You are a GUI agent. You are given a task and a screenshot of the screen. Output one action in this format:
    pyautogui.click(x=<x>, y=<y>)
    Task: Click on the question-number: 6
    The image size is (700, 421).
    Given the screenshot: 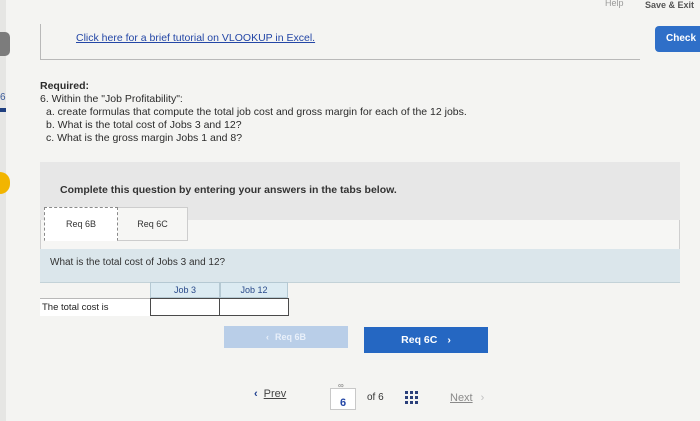 What is the action you would take?
    pyautogui.click(x=3, y=97)
    